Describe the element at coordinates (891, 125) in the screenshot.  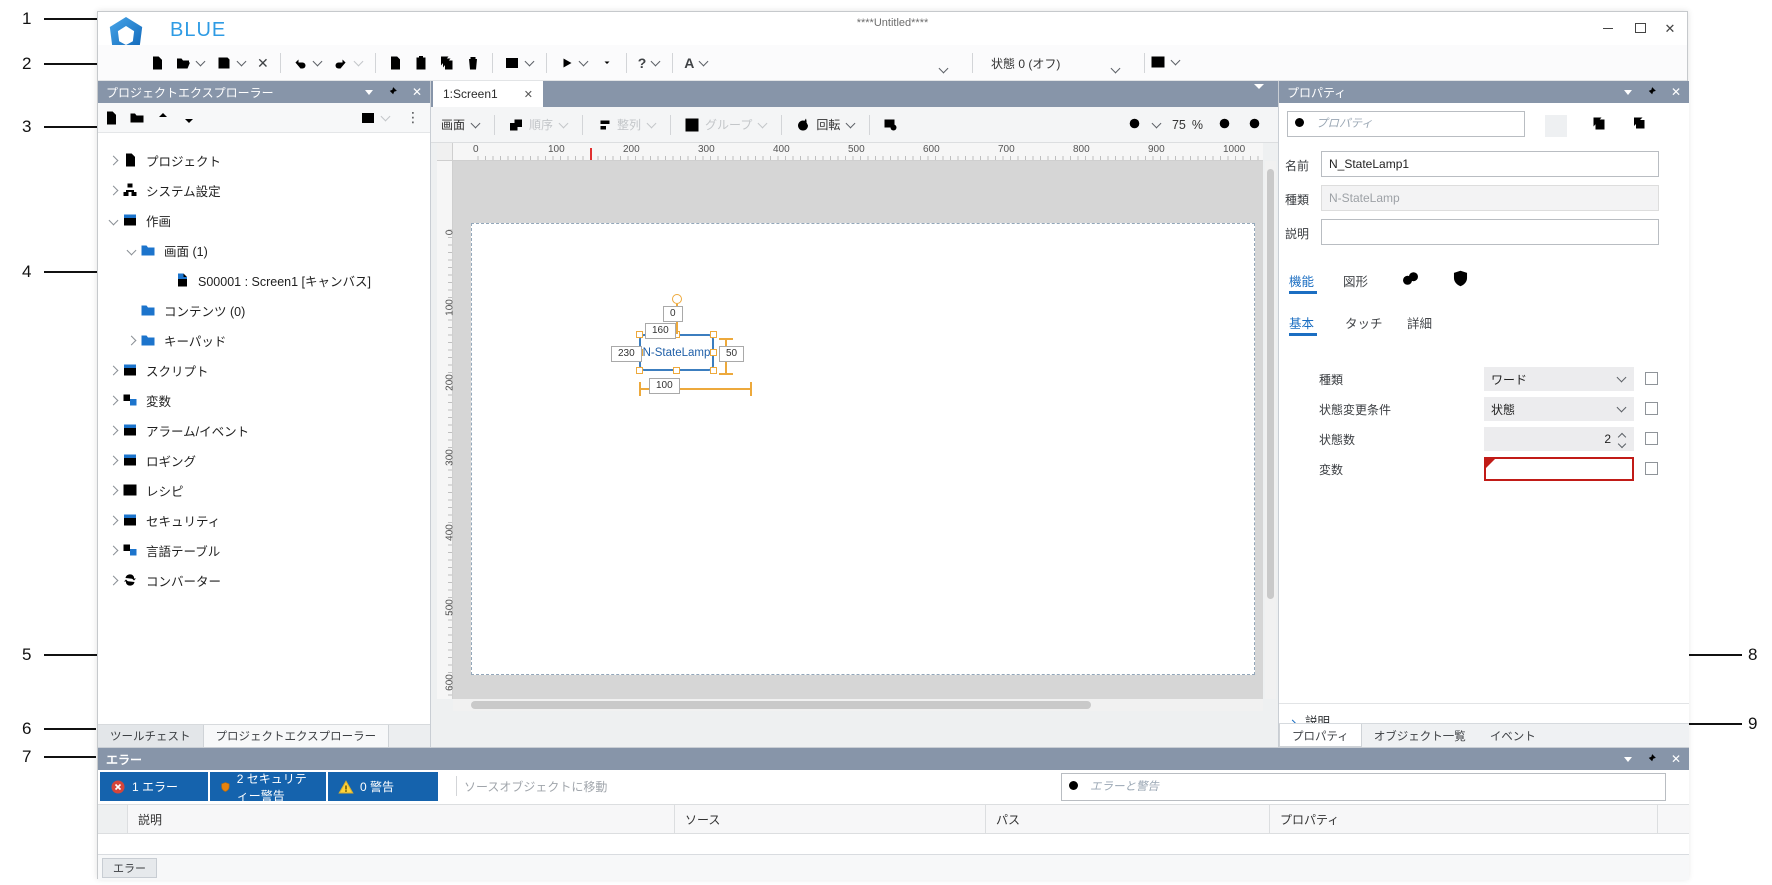
I see `find-in-screen-button` at that location.